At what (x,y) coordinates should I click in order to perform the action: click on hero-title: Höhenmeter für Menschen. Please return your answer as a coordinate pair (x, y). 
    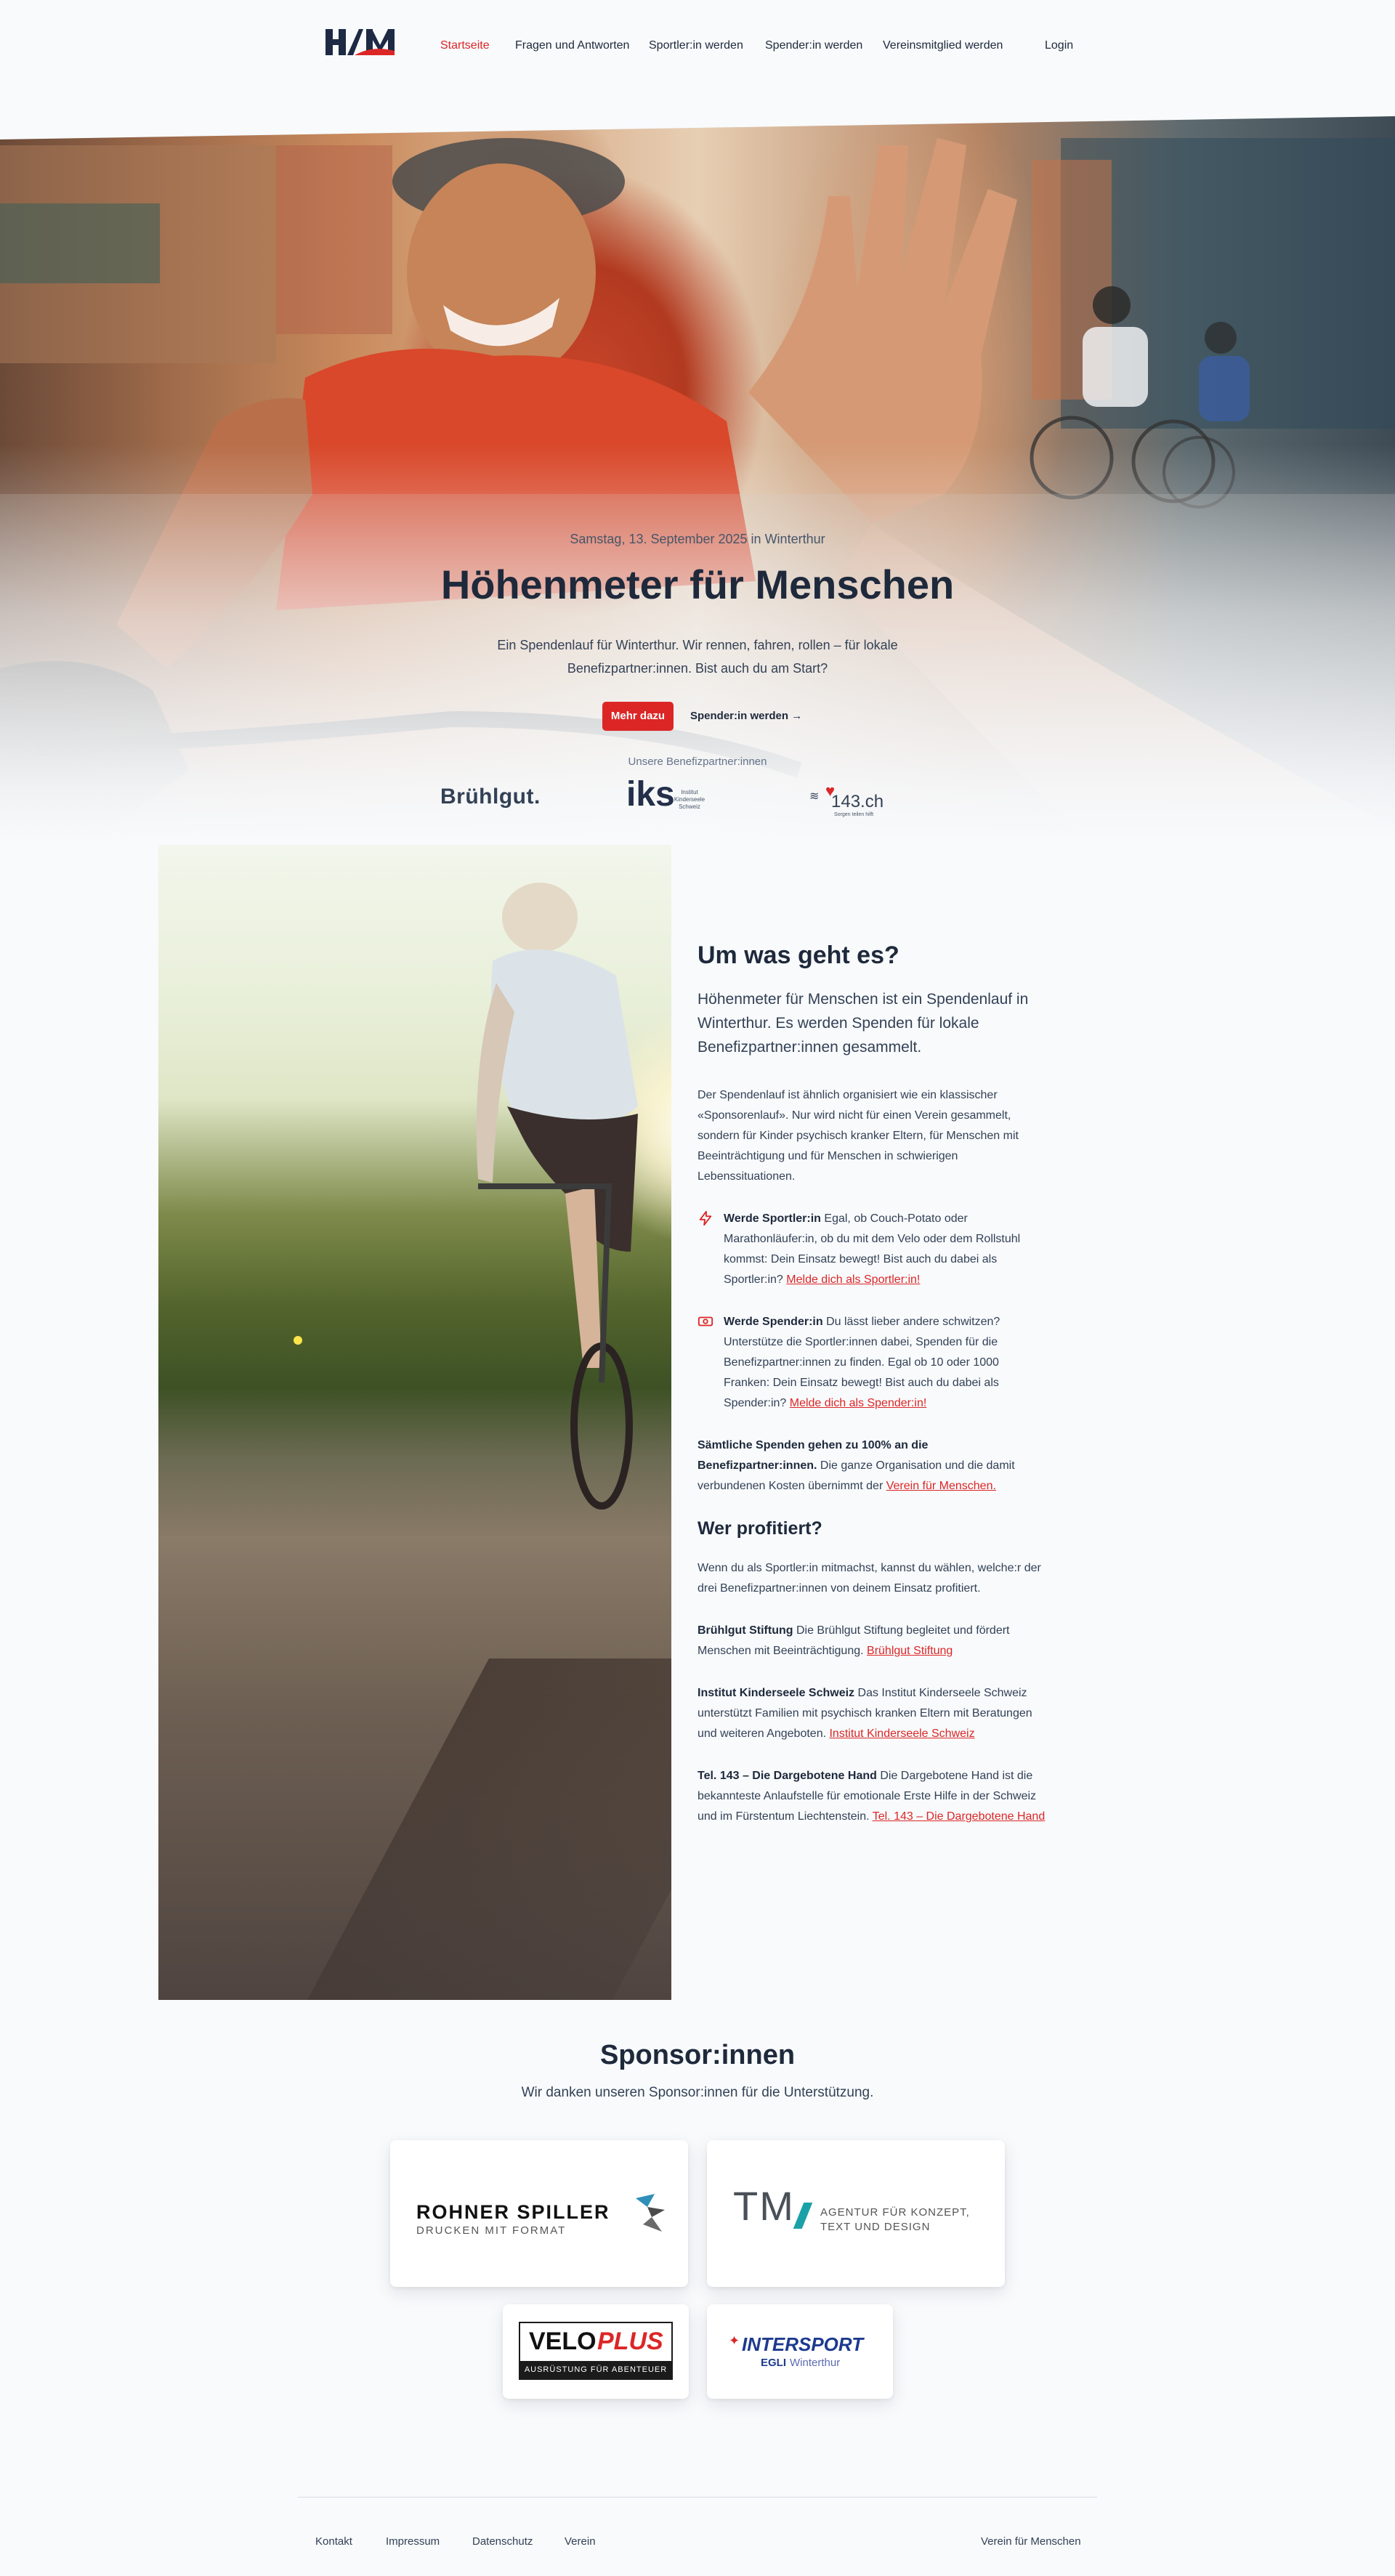
    Looking at the image, I should click on (698, 584).